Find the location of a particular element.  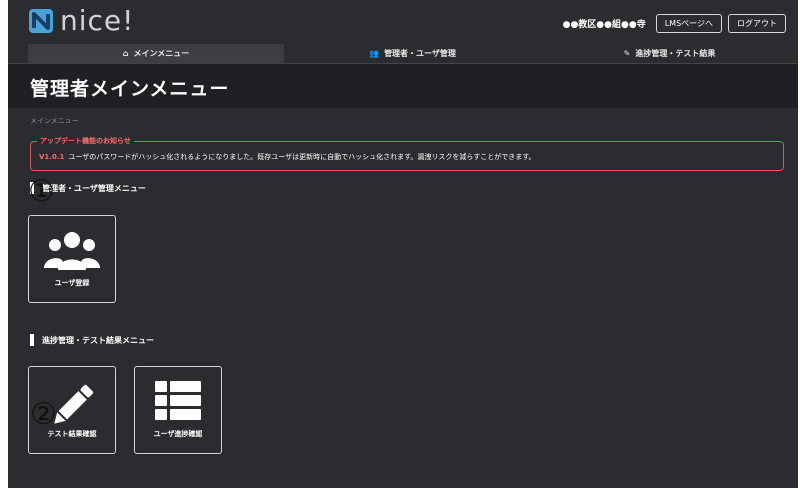

annotation-marker-2: ② is located at coordinates (43, 414).